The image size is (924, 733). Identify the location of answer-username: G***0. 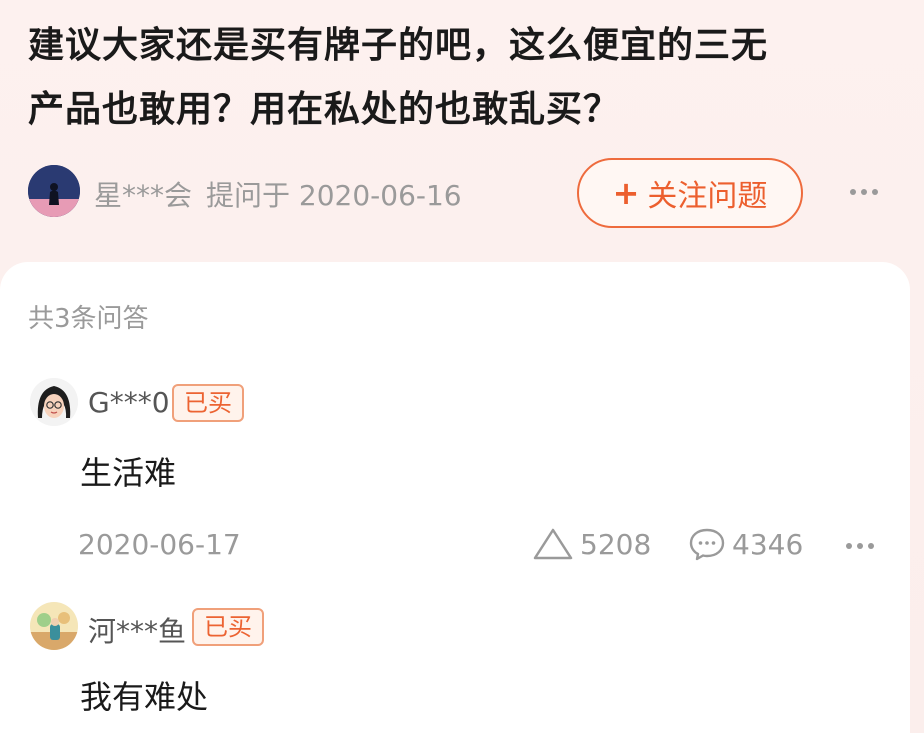
(129, 402).